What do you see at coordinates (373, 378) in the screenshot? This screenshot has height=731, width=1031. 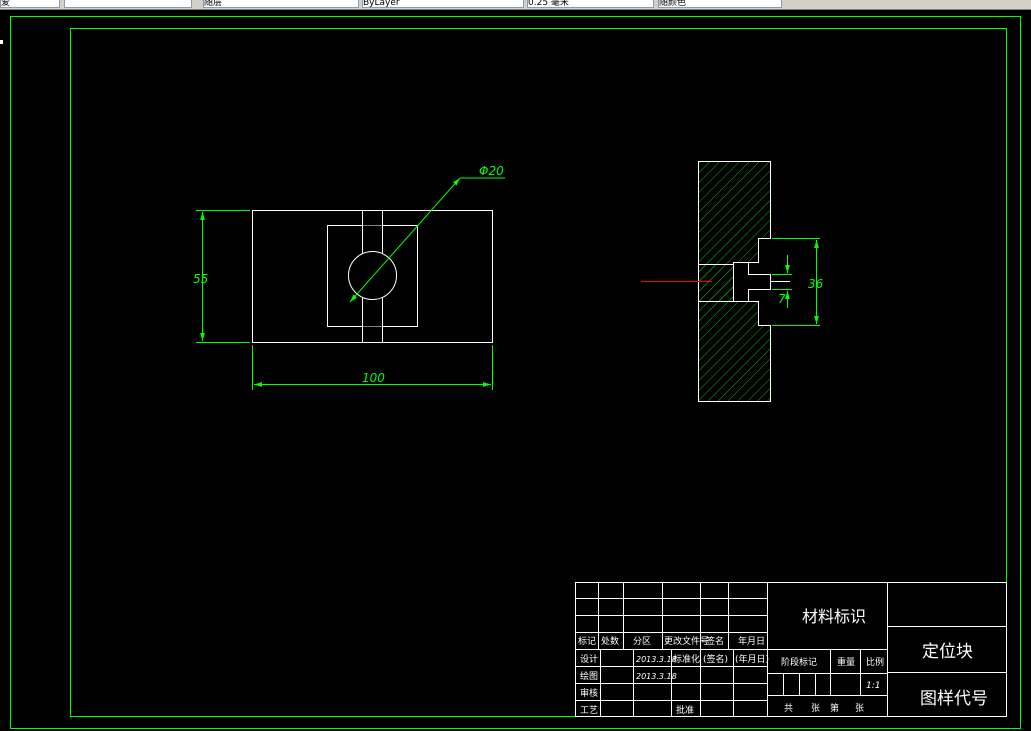 I see `dim-width-label: 100` at bounding box center [373, 378].